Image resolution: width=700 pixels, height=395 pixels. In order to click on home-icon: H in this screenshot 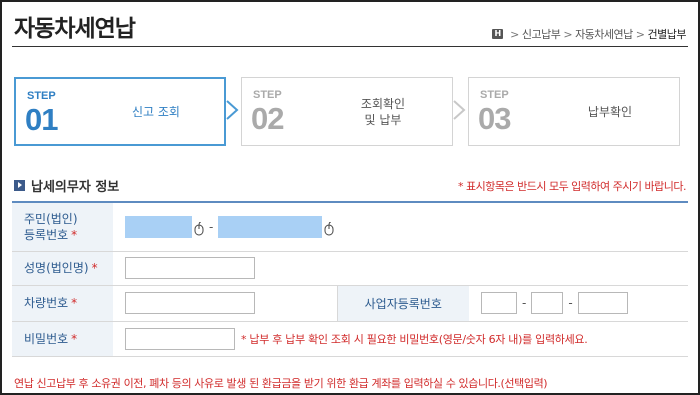, I will do `click(498, 34)`.